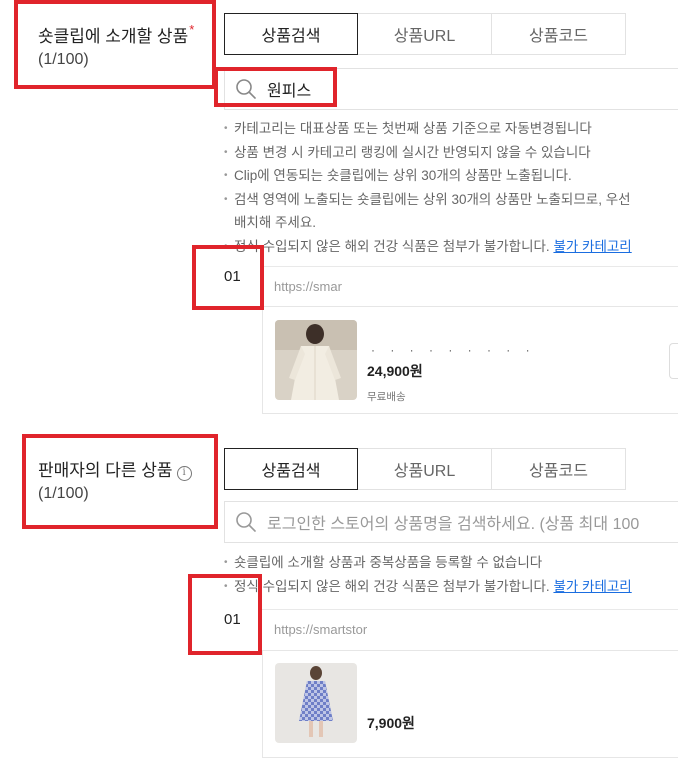 The height and width of the screenshot is (782, 678). Describe the element at coordinates (289, 91) in the screenshot. I see `search-value: 원피스` at that location.